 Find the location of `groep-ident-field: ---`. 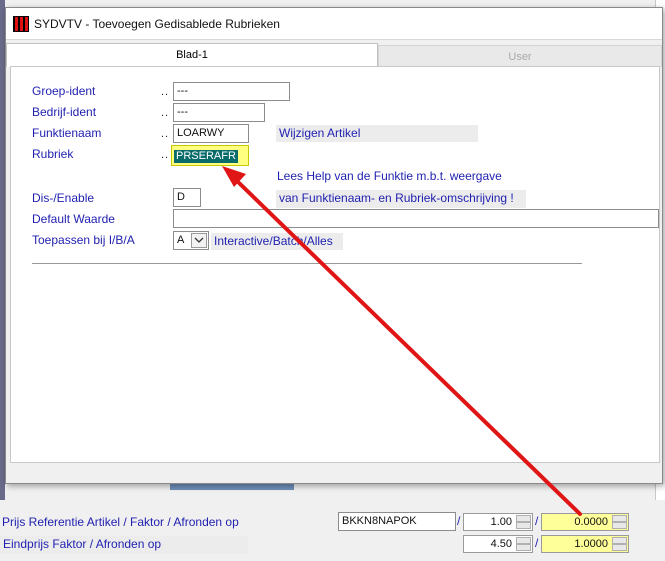

groep-ident-field: --- is located at coordinates (231, 91).